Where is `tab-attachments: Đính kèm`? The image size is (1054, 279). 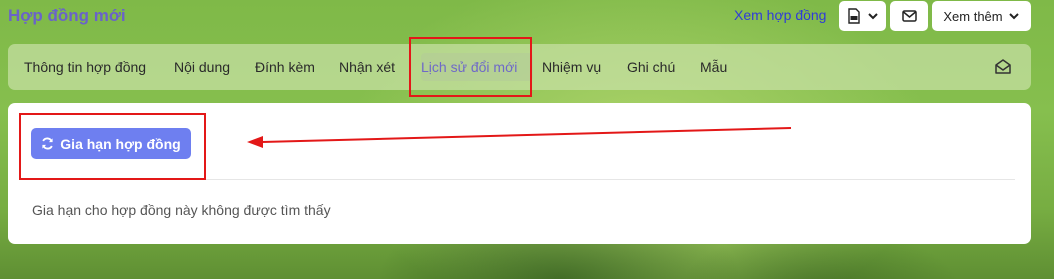 tab-attachments: Đính kèm is located at coordinates (285, 67).